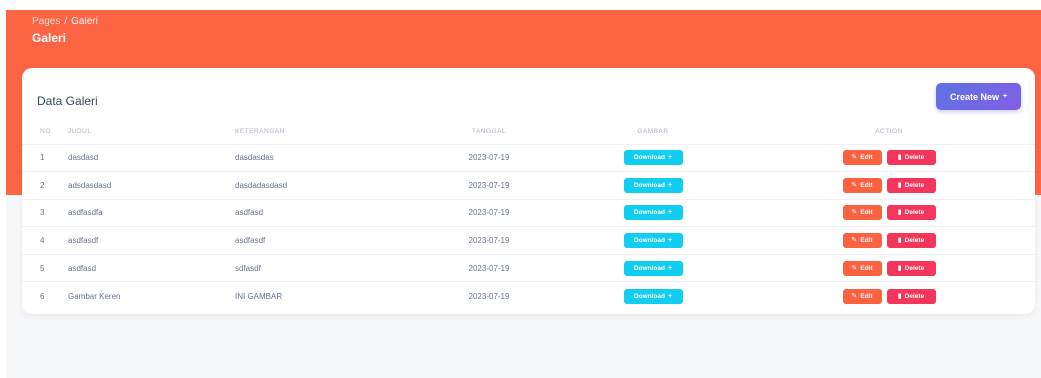  I want to click on breadcrumb: Pages / Galeri, so click(65, 21).